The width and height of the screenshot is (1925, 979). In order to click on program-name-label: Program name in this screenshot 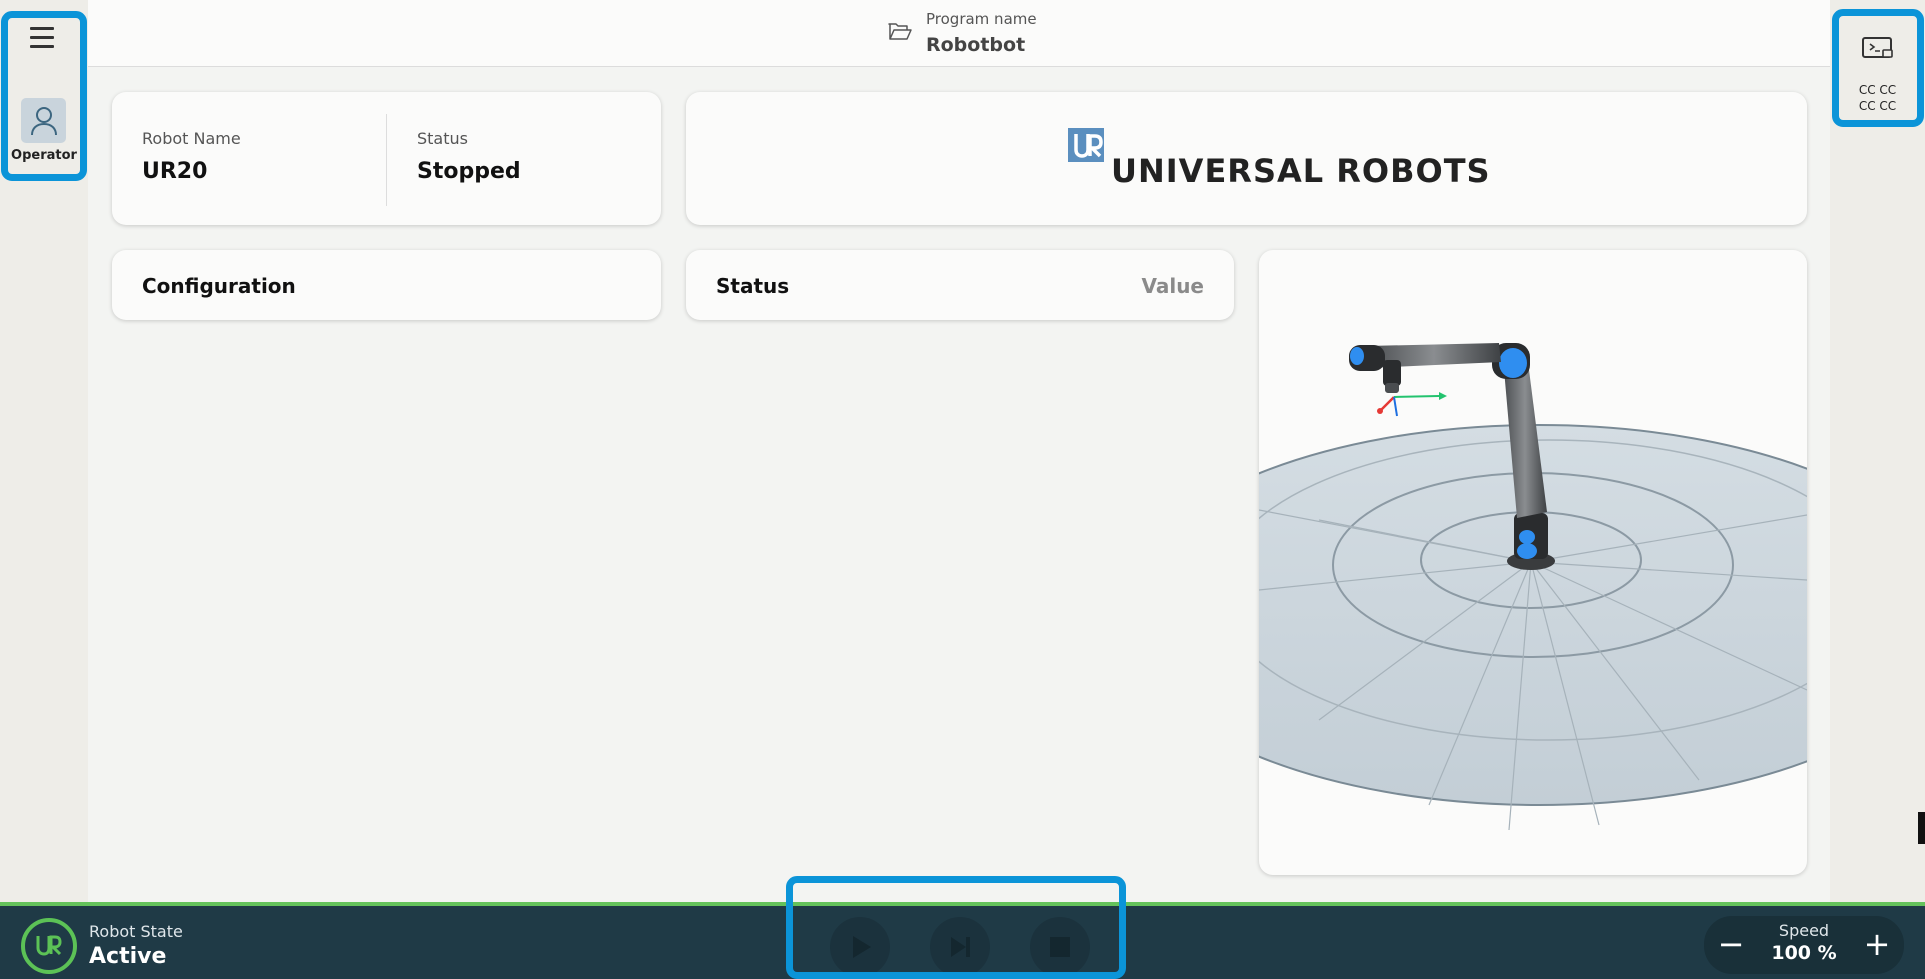, I will do `click(981, 19)`.